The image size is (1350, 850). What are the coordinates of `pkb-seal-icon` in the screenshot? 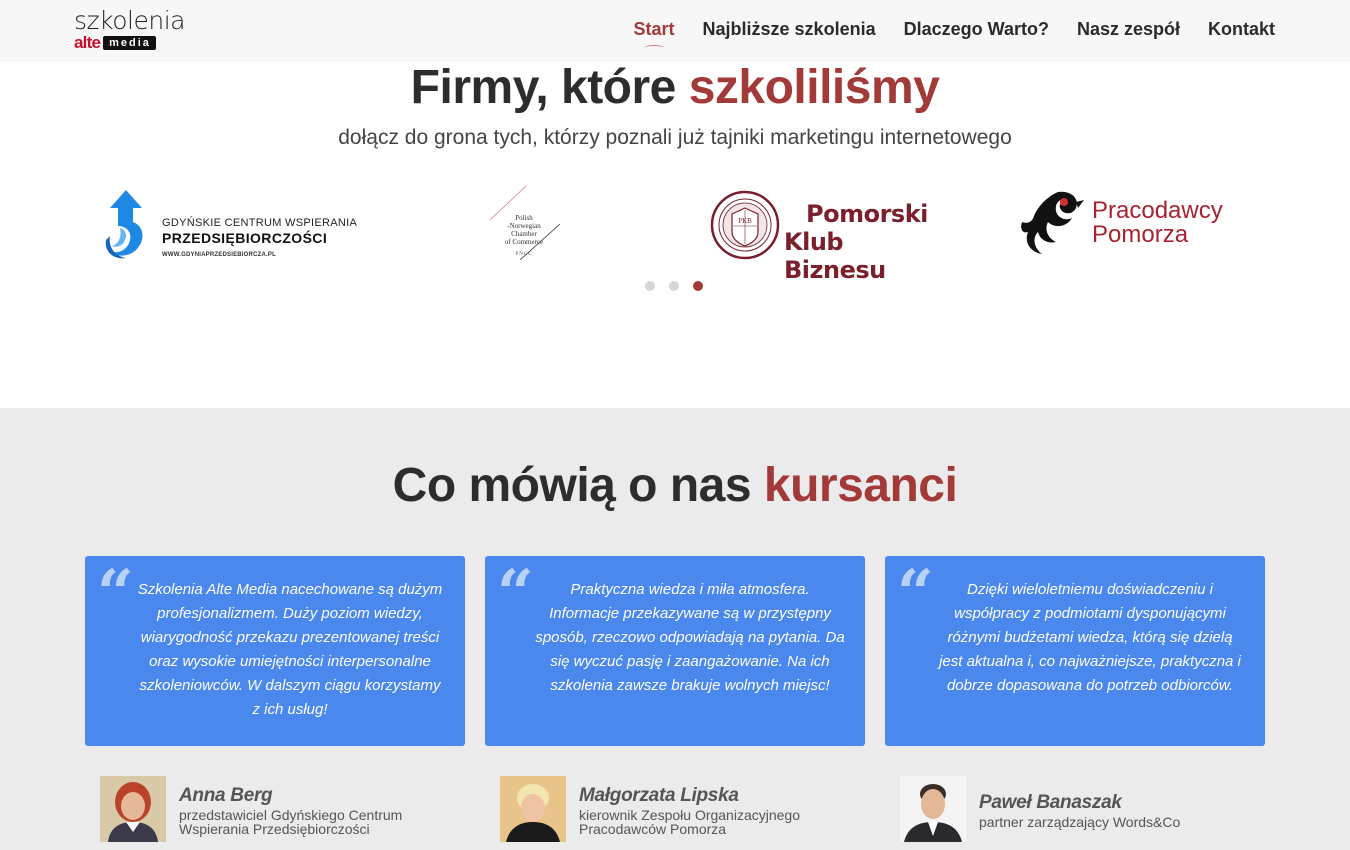 It's located at (745, 225).